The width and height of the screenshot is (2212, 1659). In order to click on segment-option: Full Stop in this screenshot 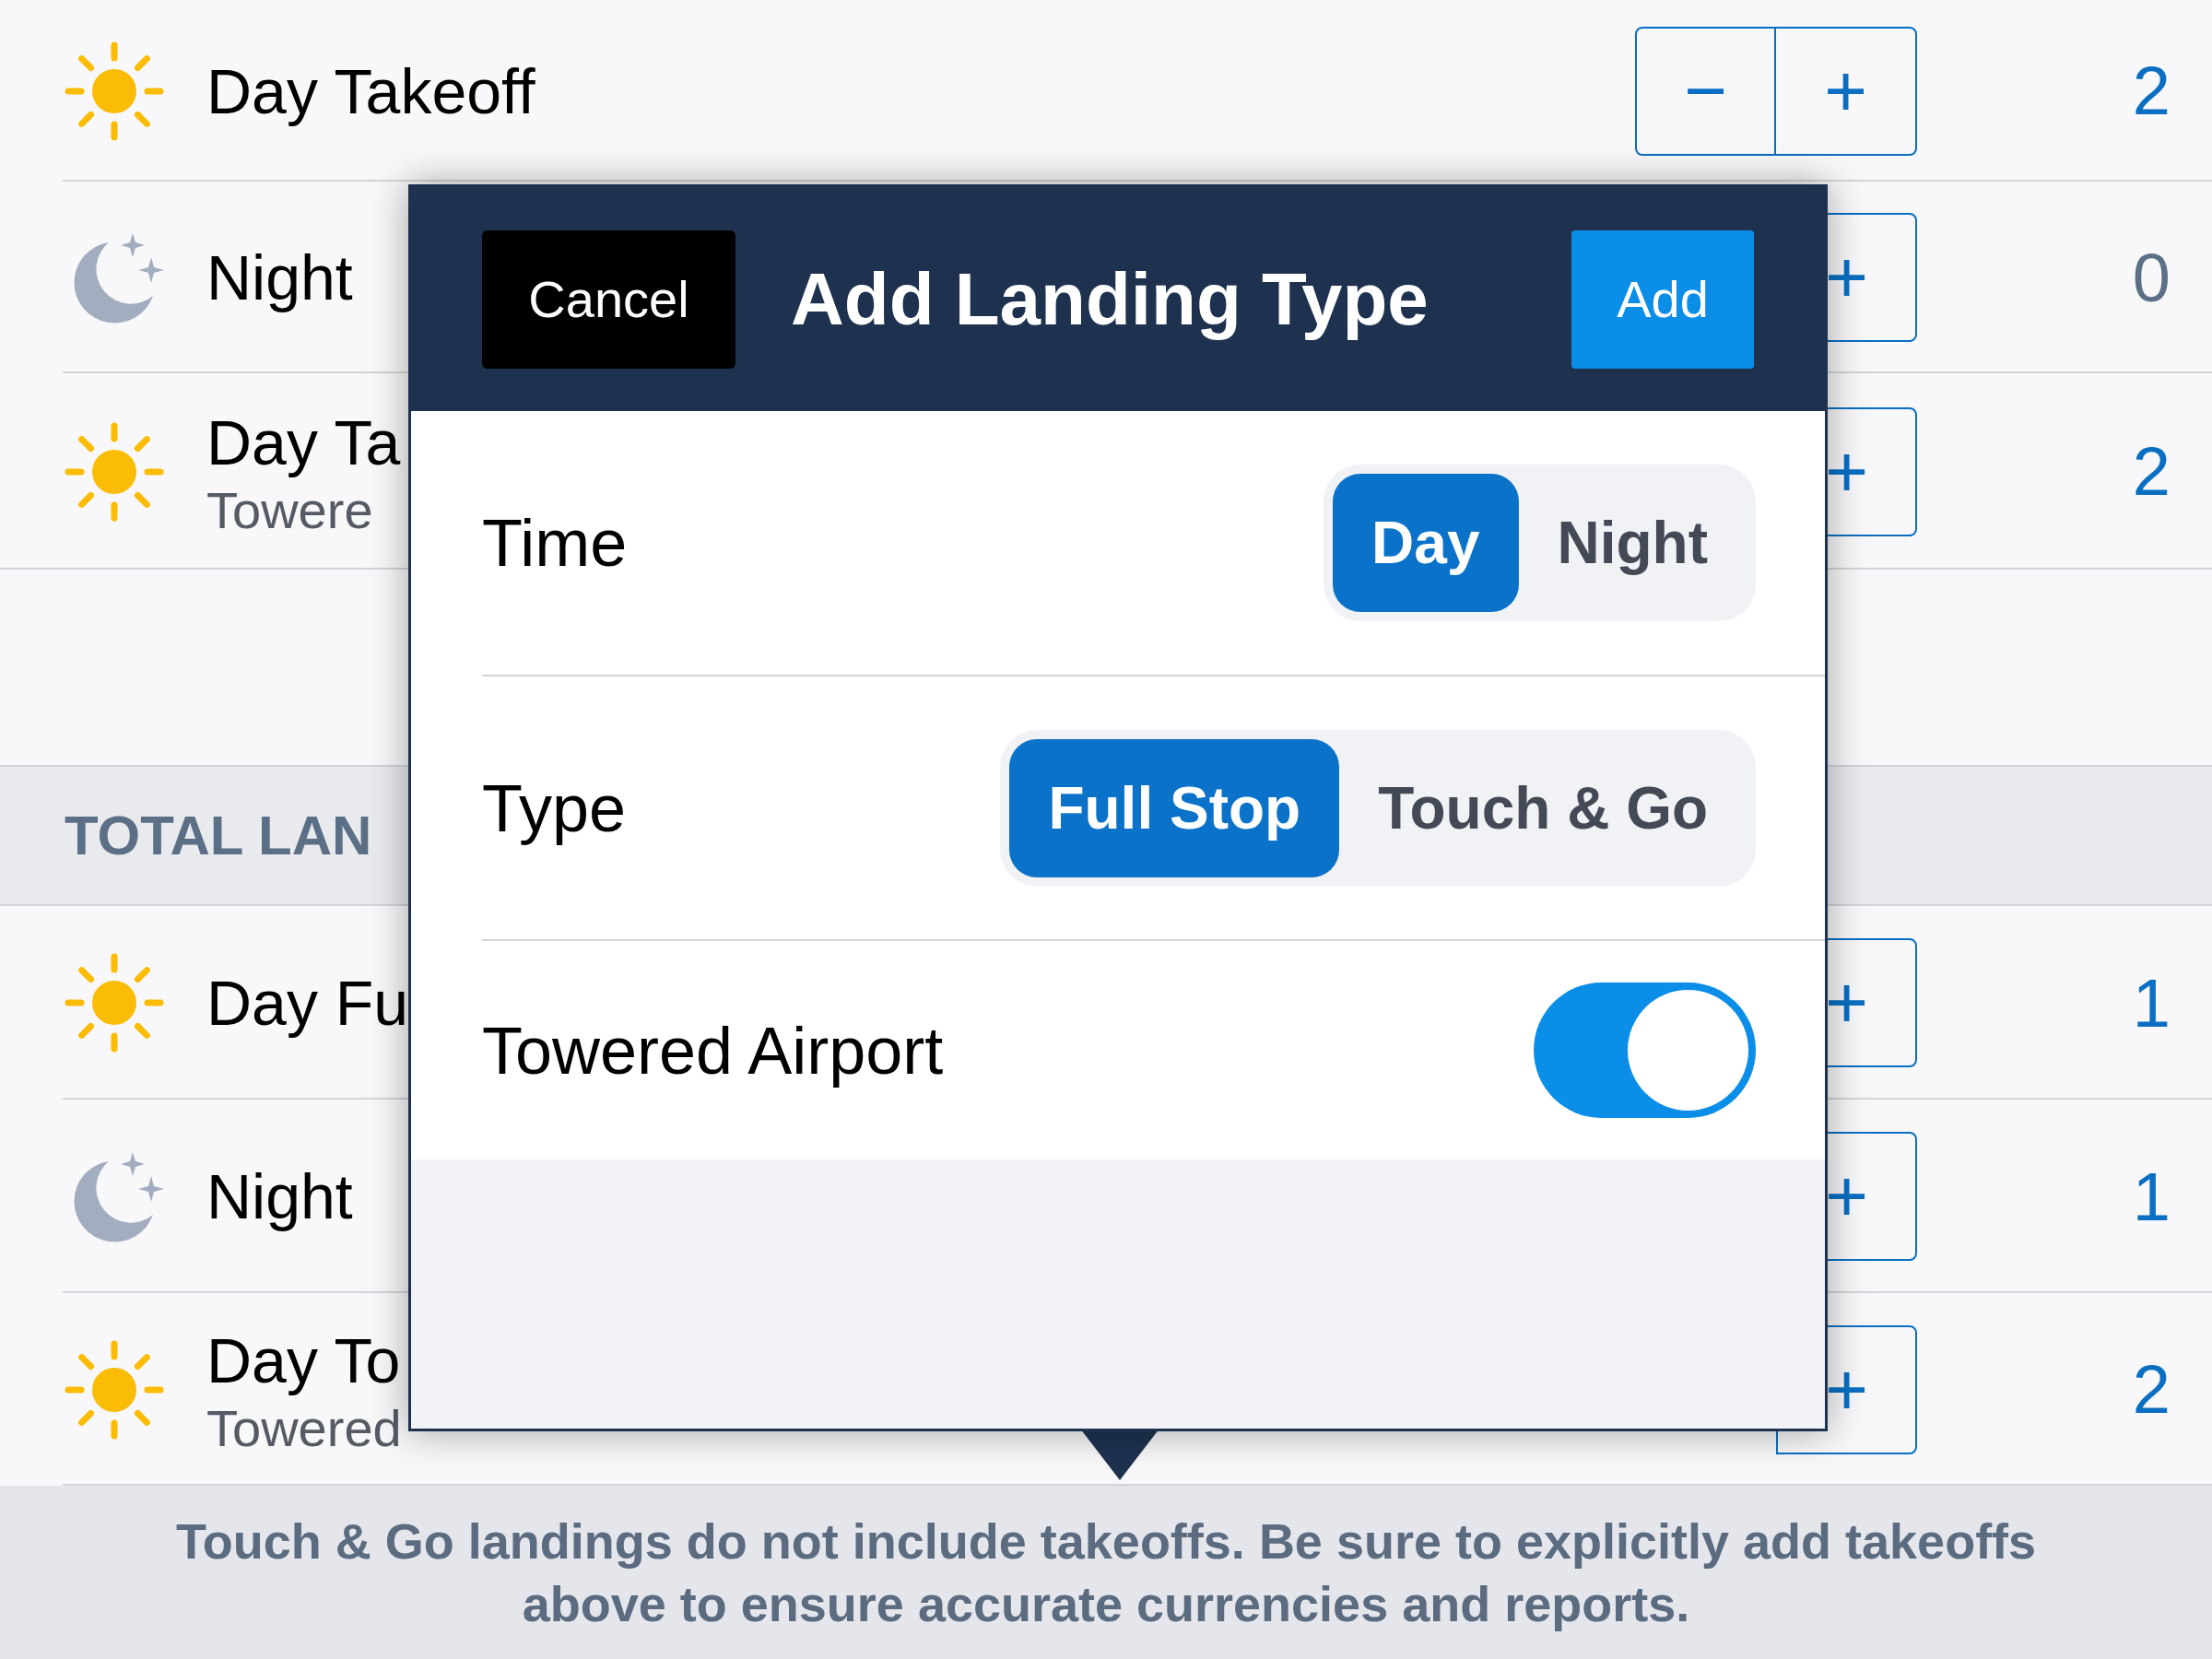, I will do `click(1174, 807)`.